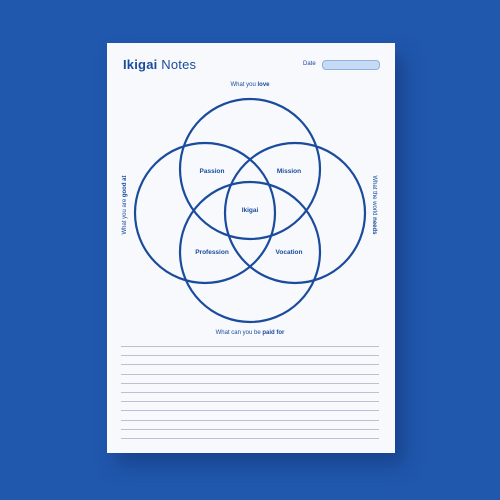  What do you see at coordinates (250, 396) in the screenshot?
I see `notes-lines` at bounding box center [250, 396].